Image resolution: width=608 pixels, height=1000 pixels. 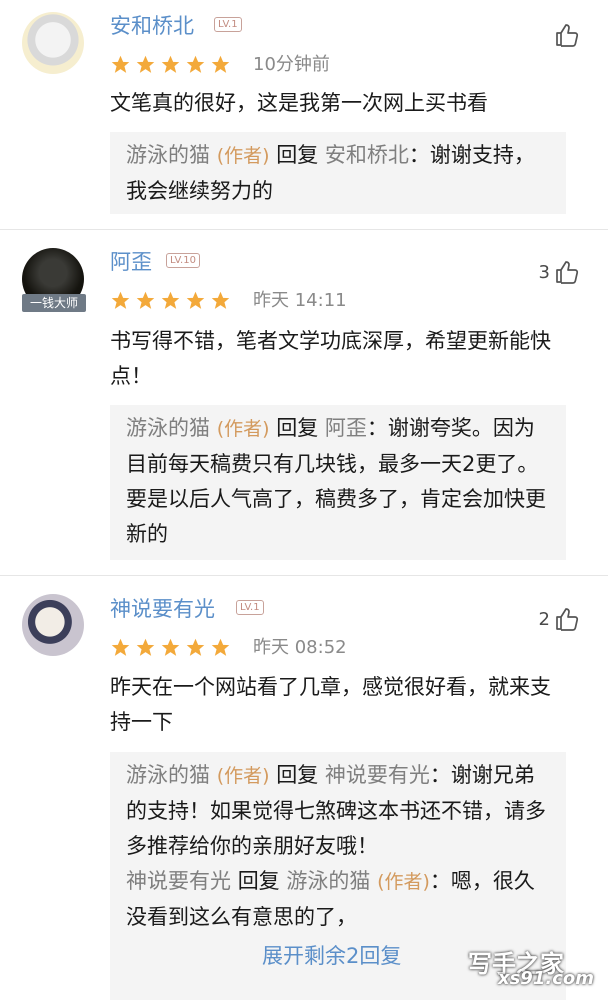 I want to click on username: 安和桥北, so click(x=152, y=26).